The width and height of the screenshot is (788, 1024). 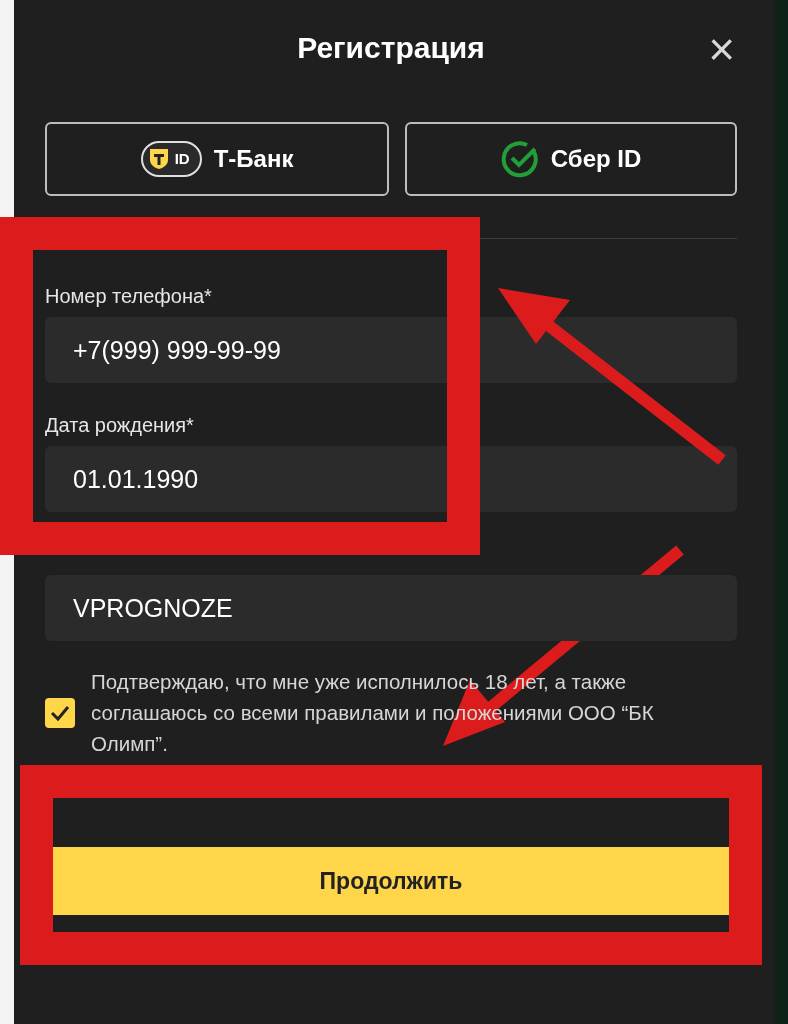 What do you see at coordinates (391, 608) in the screenshot?
I see `input-field: VPROGNOZE` at bounding box center [391, 608].